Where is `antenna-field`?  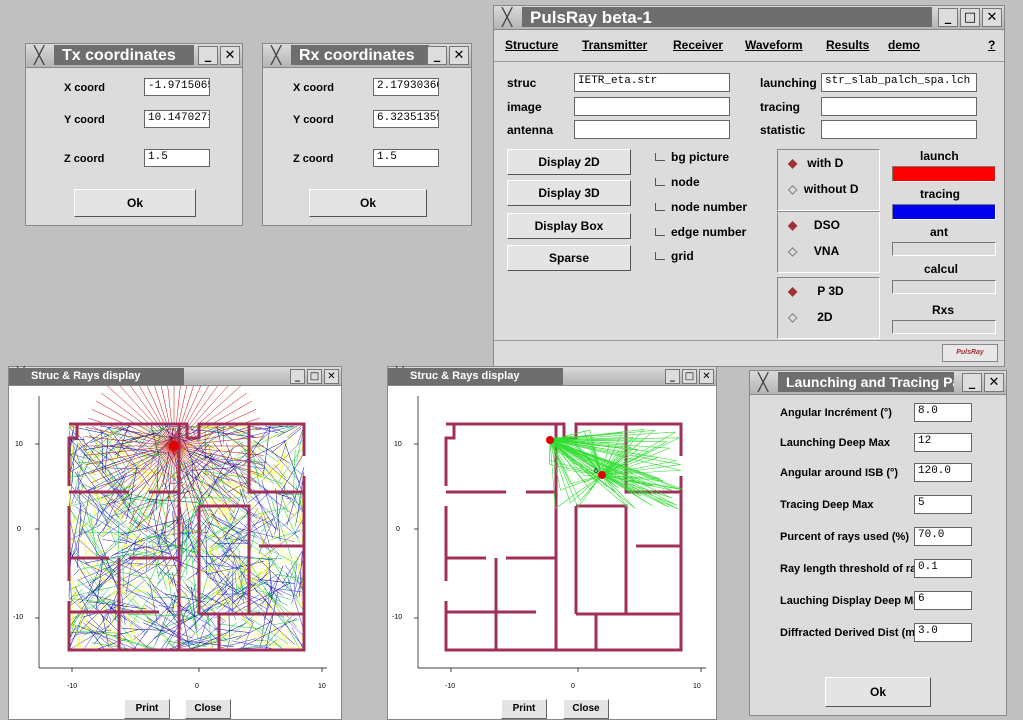 antenna-field is located at coordinates (652, 129).